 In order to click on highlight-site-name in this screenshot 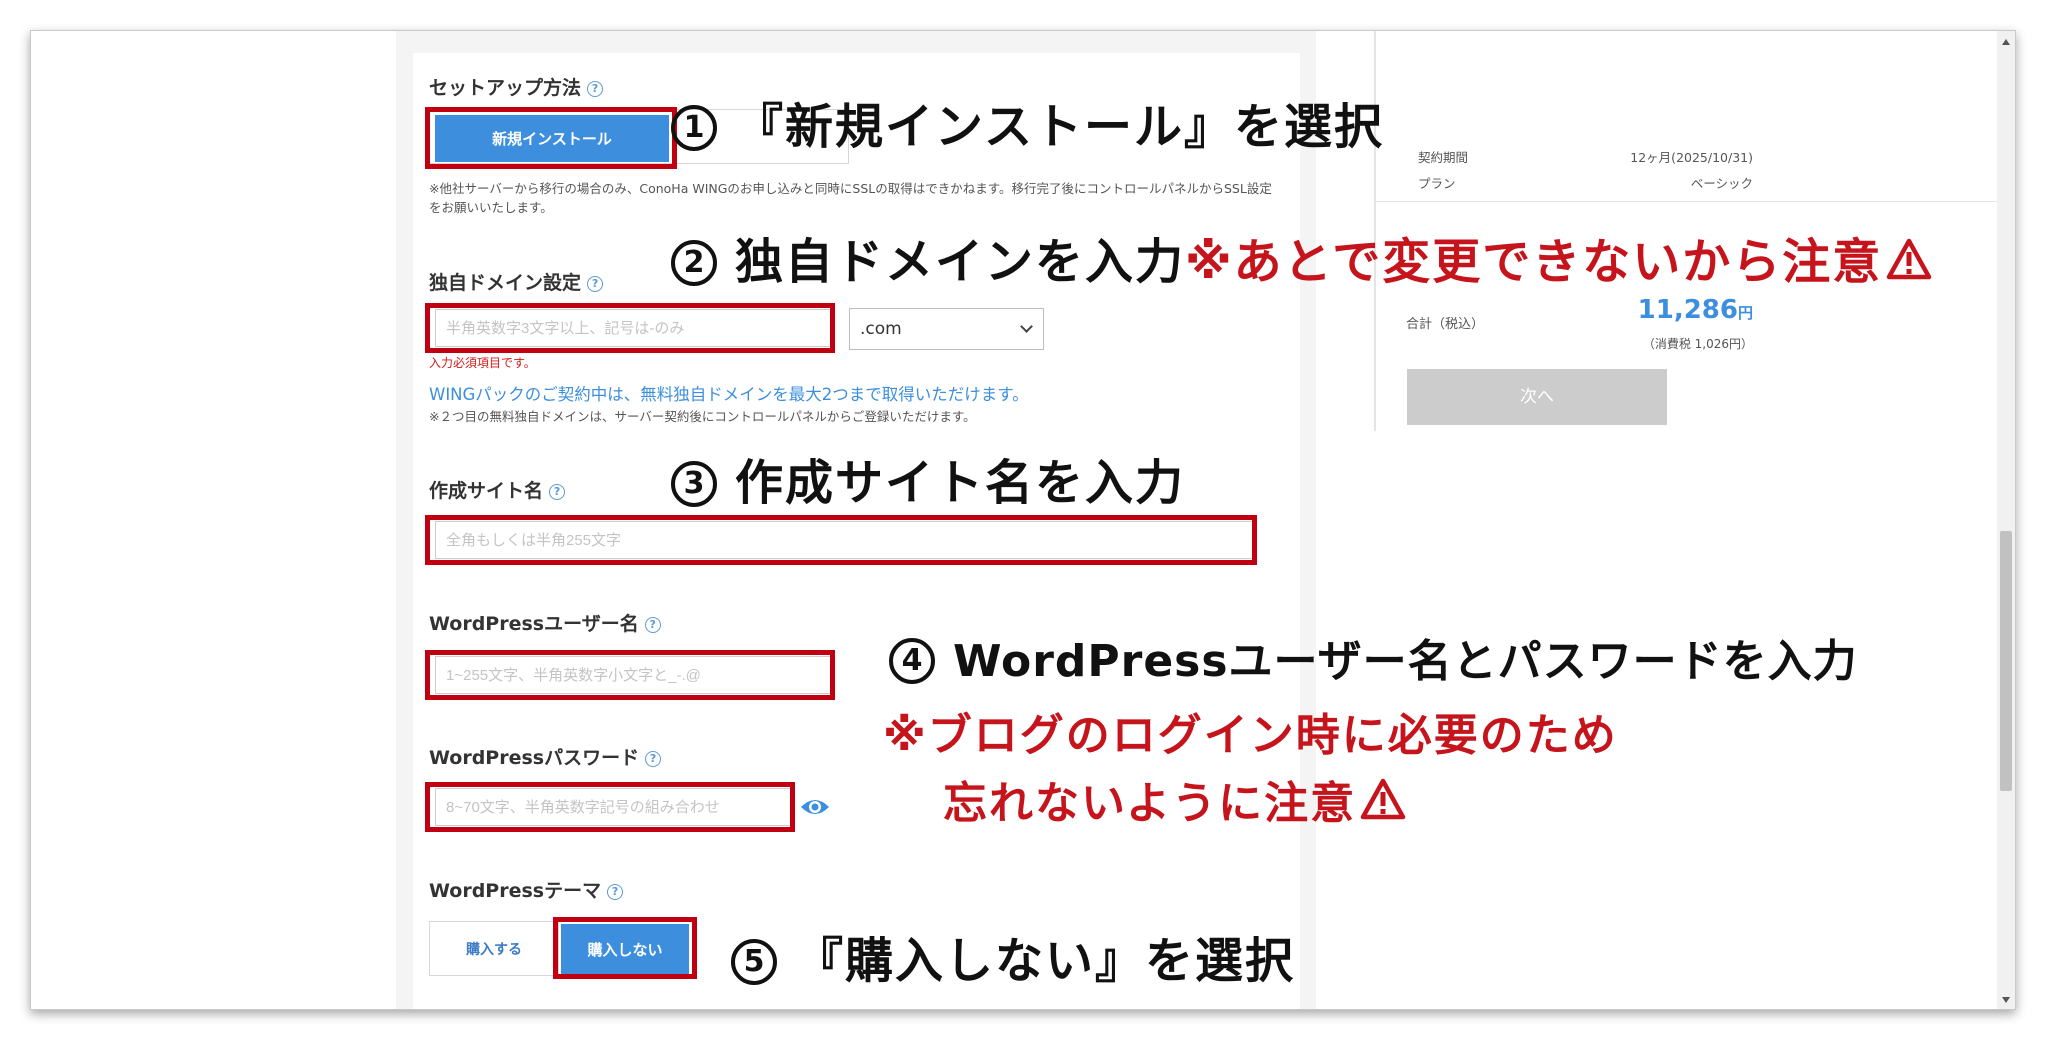, I will do `click(841, 540)`.